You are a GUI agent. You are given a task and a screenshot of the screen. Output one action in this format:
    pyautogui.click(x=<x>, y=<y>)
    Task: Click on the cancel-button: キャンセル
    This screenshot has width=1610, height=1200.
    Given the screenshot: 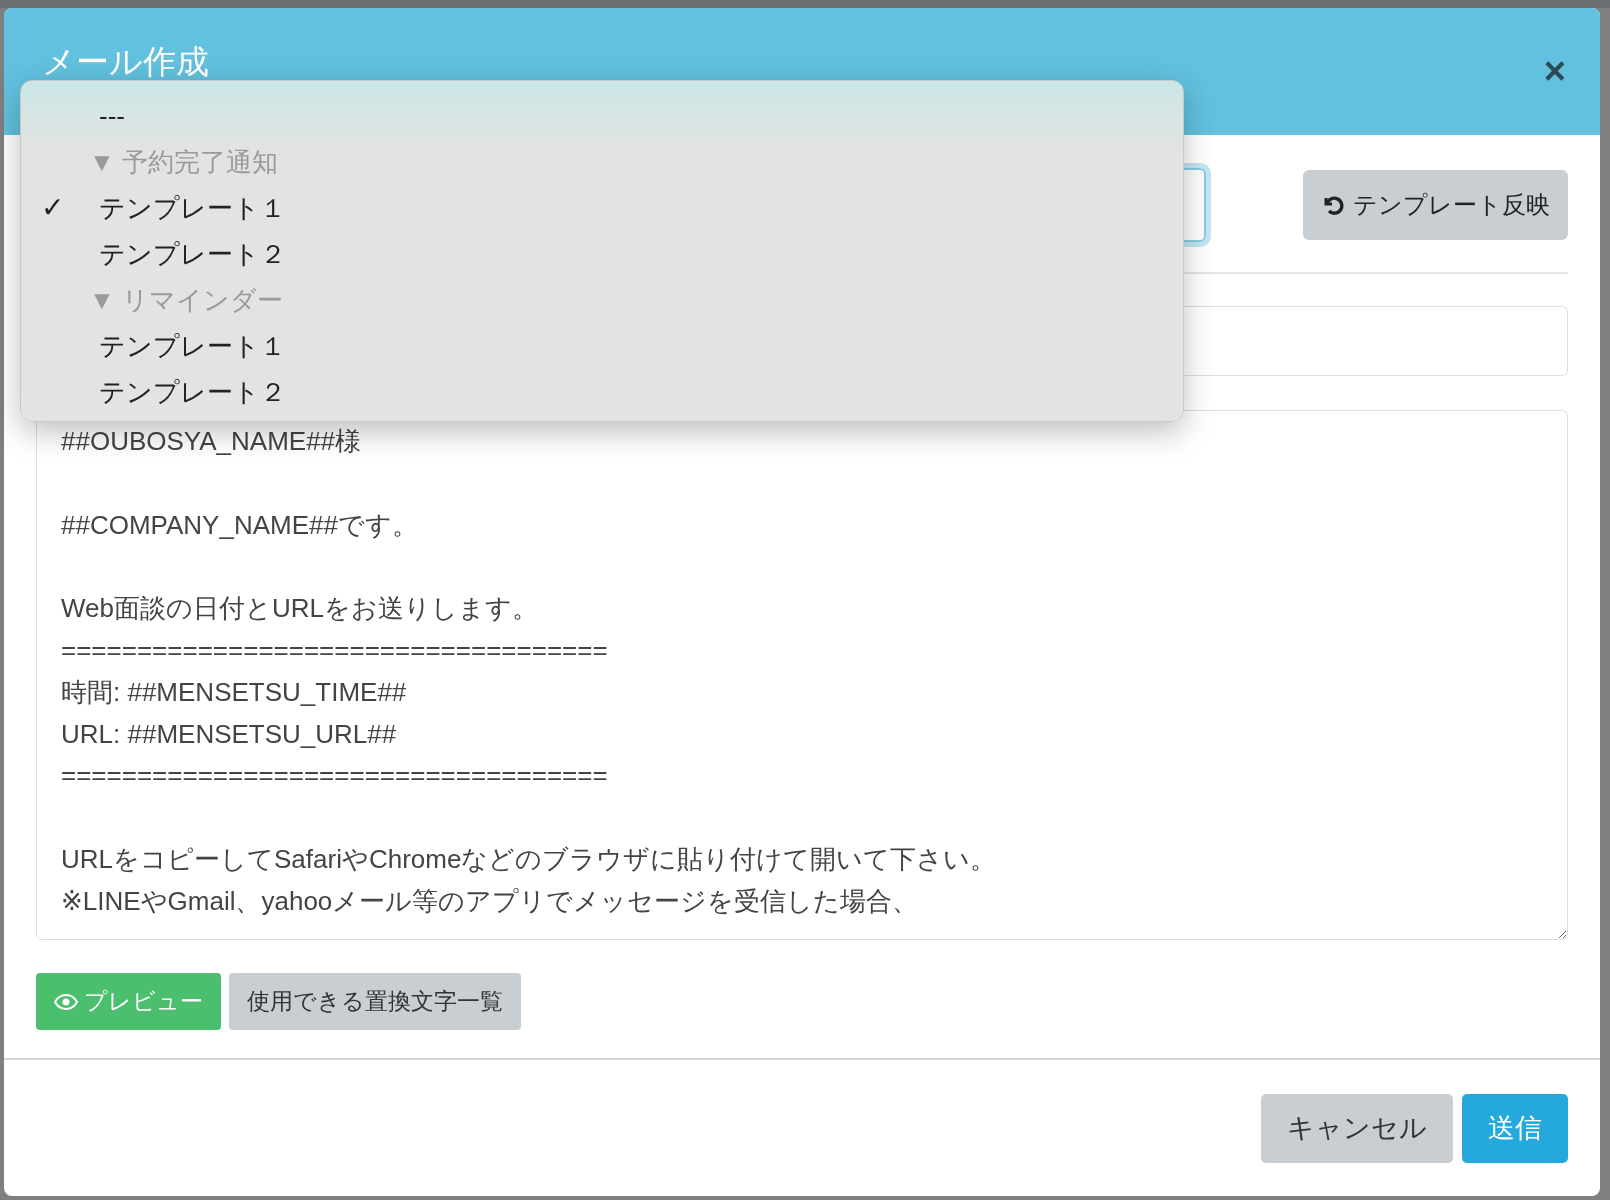 What is the action you would take?
    pyautogui.click(x=1357, y=1128)
    